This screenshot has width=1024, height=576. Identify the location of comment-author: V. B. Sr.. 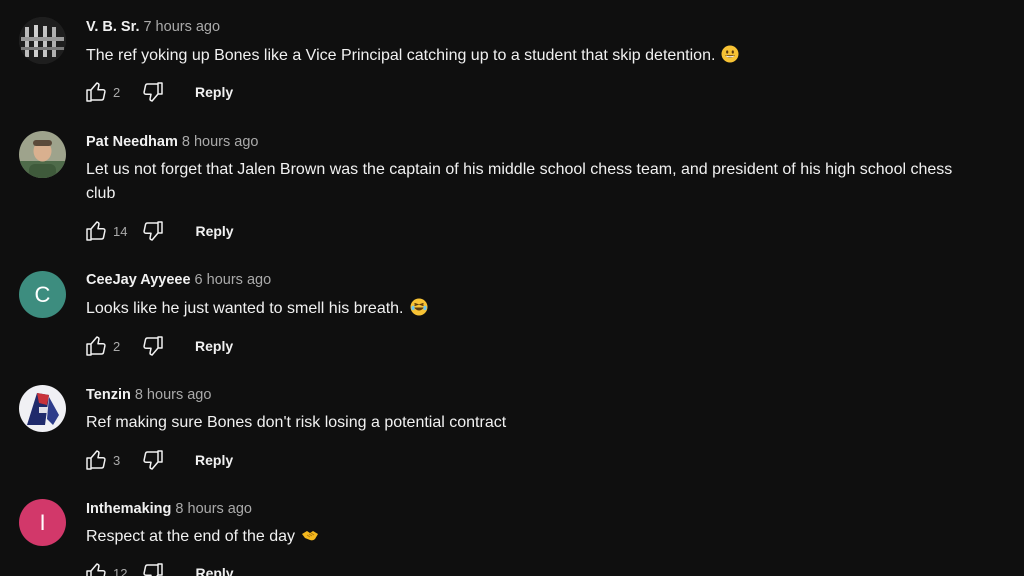
(112, 27).